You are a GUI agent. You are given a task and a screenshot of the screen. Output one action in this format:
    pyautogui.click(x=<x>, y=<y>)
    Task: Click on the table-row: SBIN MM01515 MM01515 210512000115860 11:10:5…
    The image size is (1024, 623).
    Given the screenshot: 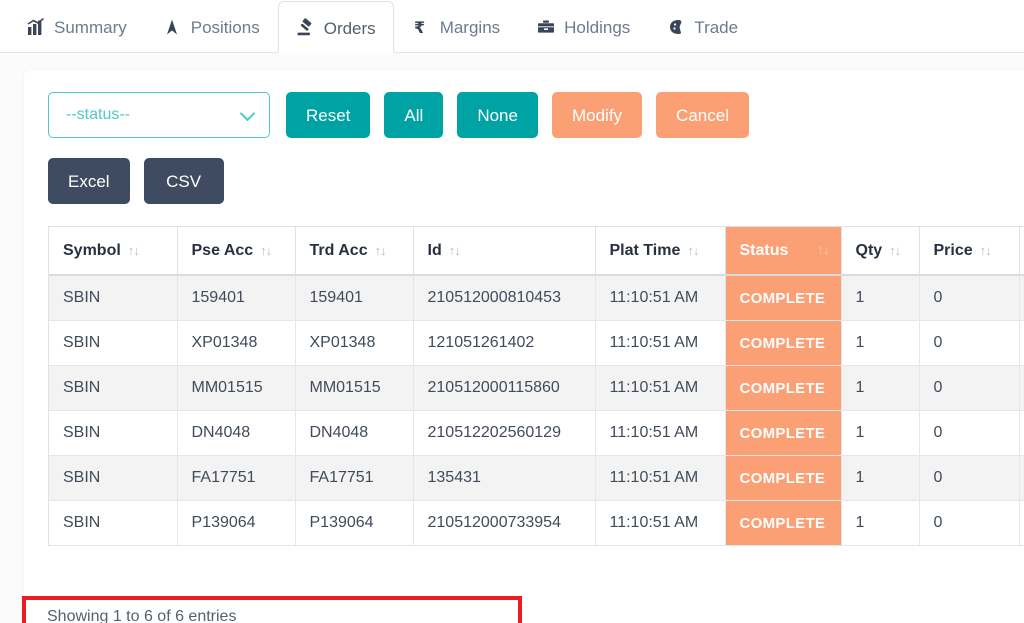 What is the action you would take?
    pyautogui.click(x=536, y=388)
    